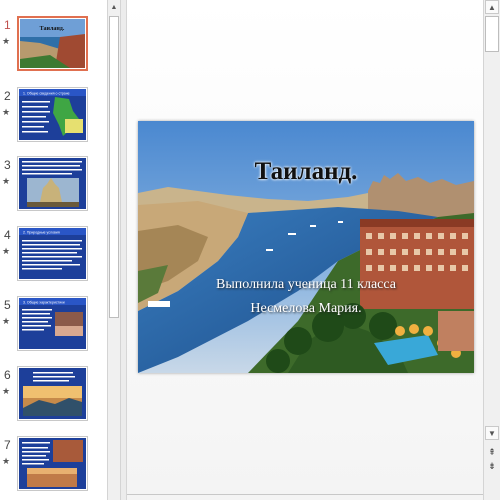 The height and width of the screenshot is (500, 500). Describe the element at coordinates (7, 96) in the screenshot. I see `slide-number: 2` at that location.